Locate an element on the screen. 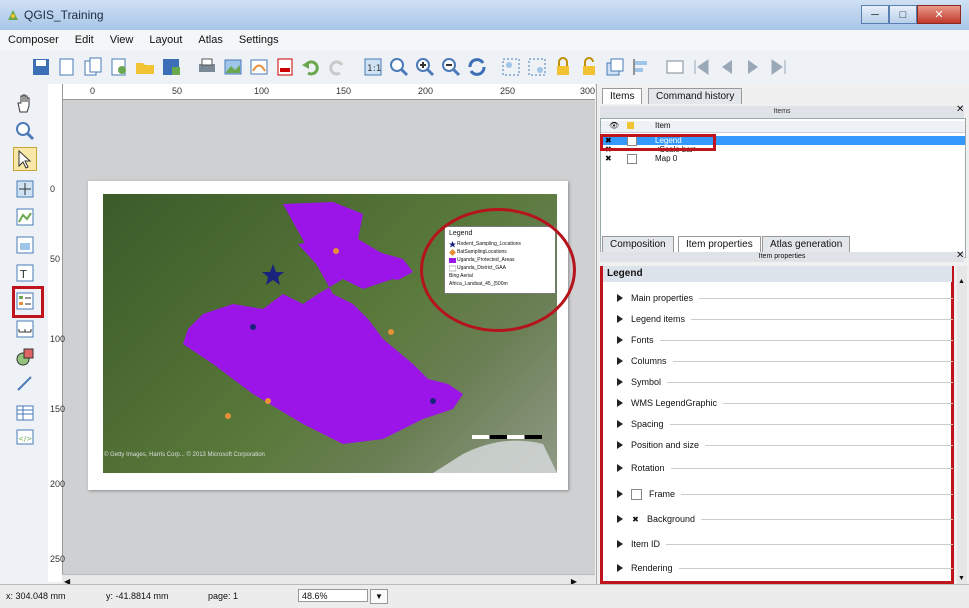 The width and height of the screenshot is (969, 608). add-legend-highlight is located at coordinates (28, 302).